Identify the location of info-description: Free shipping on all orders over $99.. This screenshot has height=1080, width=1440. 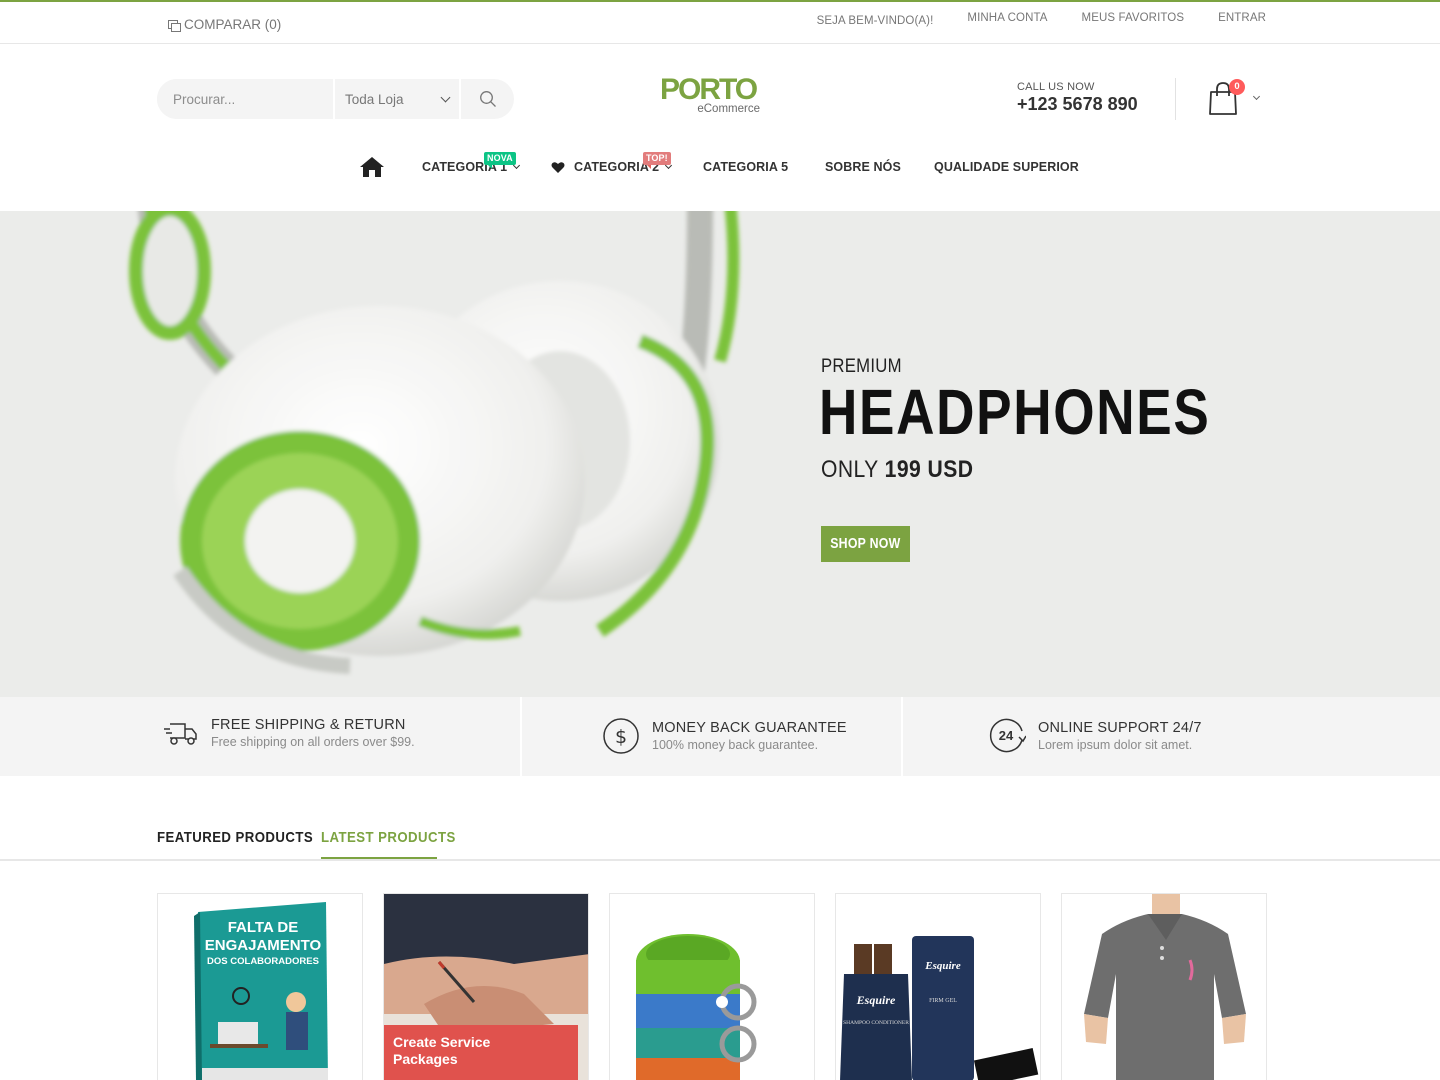
(313, 742).